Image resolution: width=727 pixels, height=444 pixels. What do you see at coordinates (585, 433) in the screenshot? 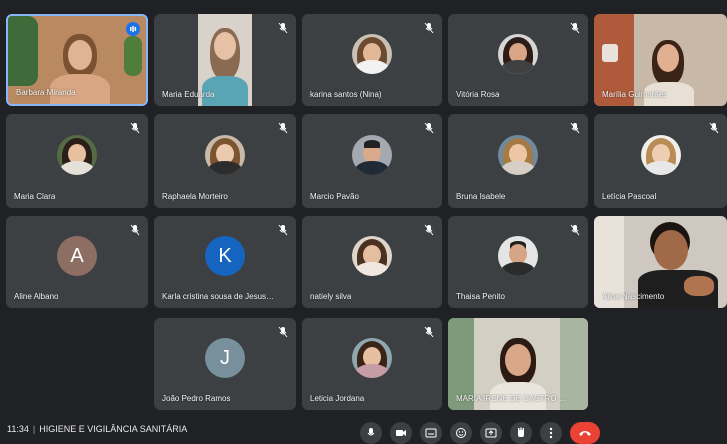
I see `end-call-icon` at bounding box center [585, 433].